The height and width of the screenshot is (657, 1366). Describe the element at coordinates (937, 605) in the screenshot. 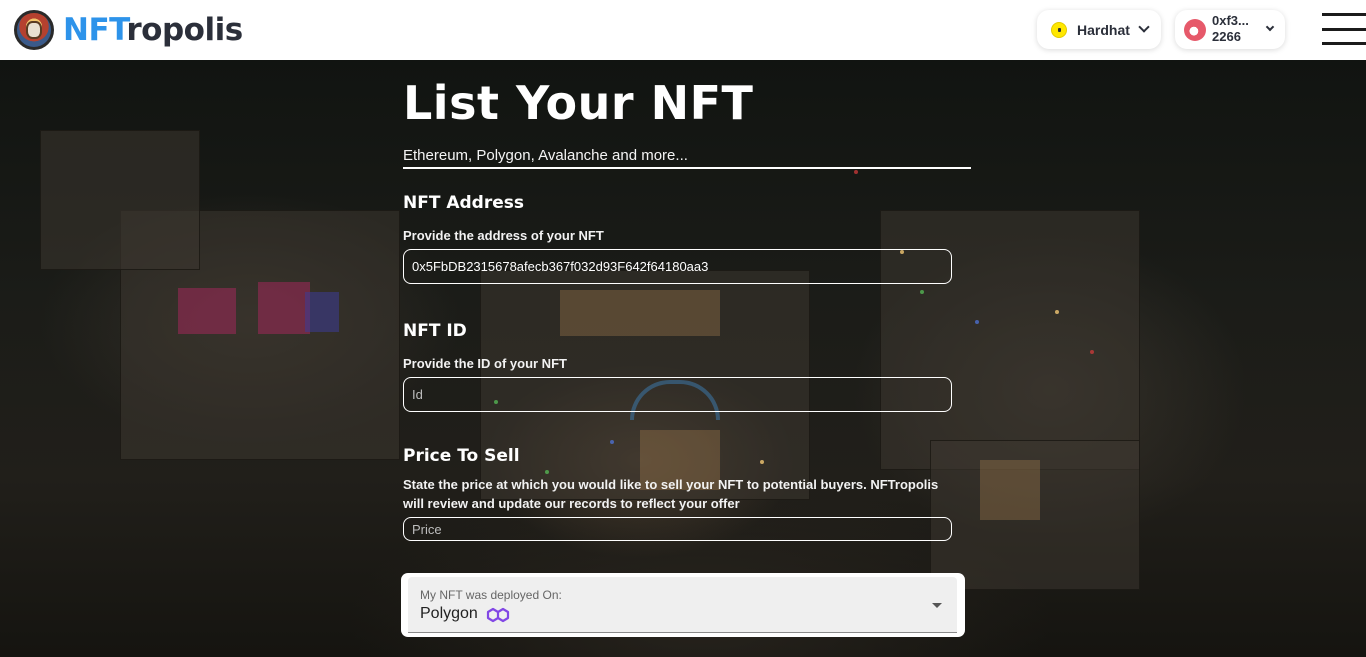

I see `dropdown-arrow-icon` at that location.